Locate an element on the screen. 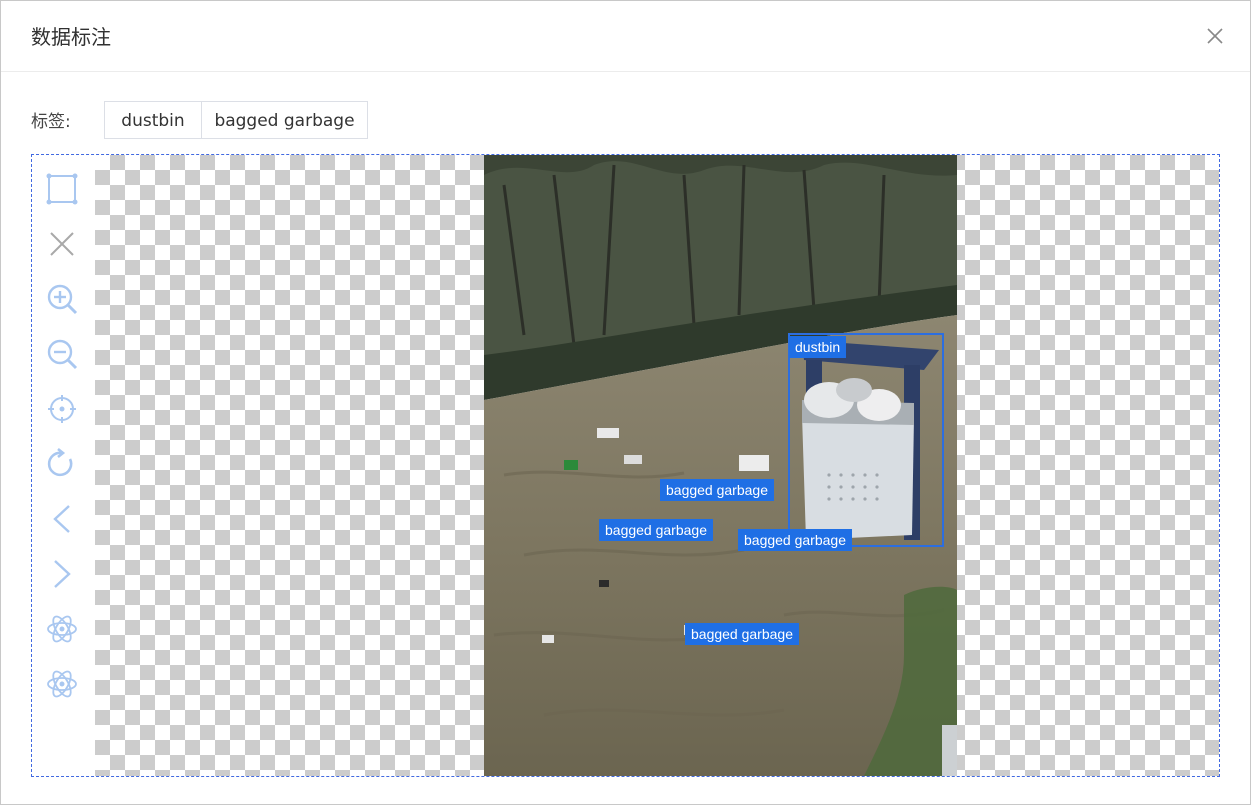  dialog-title: 数据标注 is located at coordinates (71, 37).